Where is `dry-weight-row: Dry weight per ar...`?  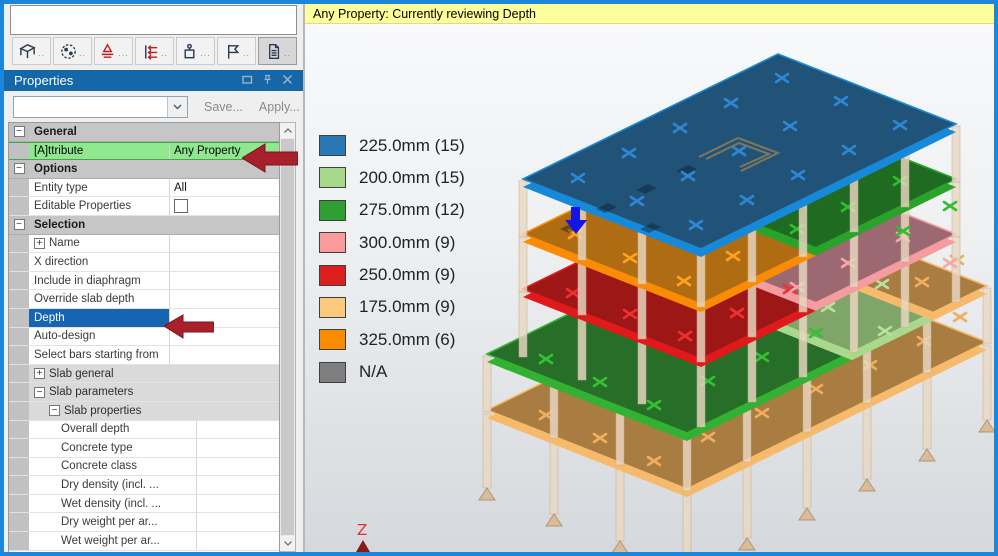 dry-weight-row: Dry weight per ar... is located at coordinates (144, 523).